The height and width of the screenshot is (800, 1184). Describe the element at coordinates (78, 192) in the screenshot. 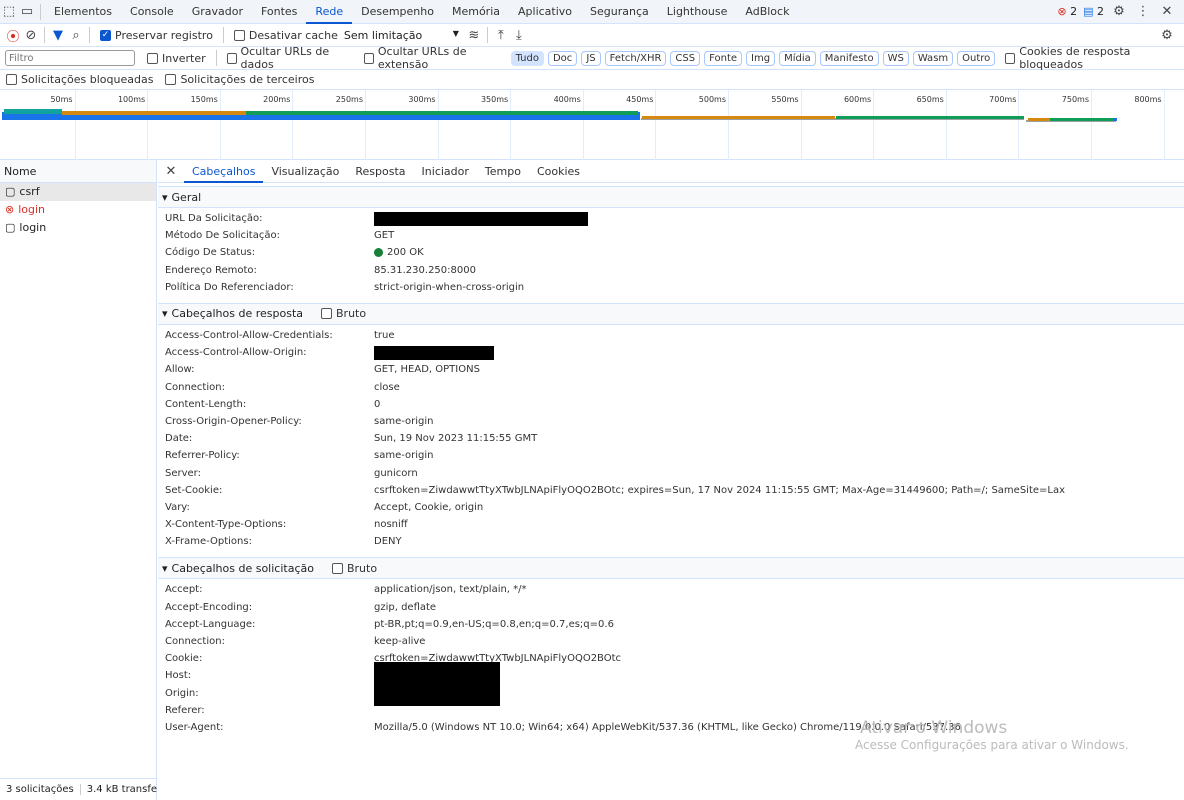

I see `request-row: ▢ csrf` at that location.